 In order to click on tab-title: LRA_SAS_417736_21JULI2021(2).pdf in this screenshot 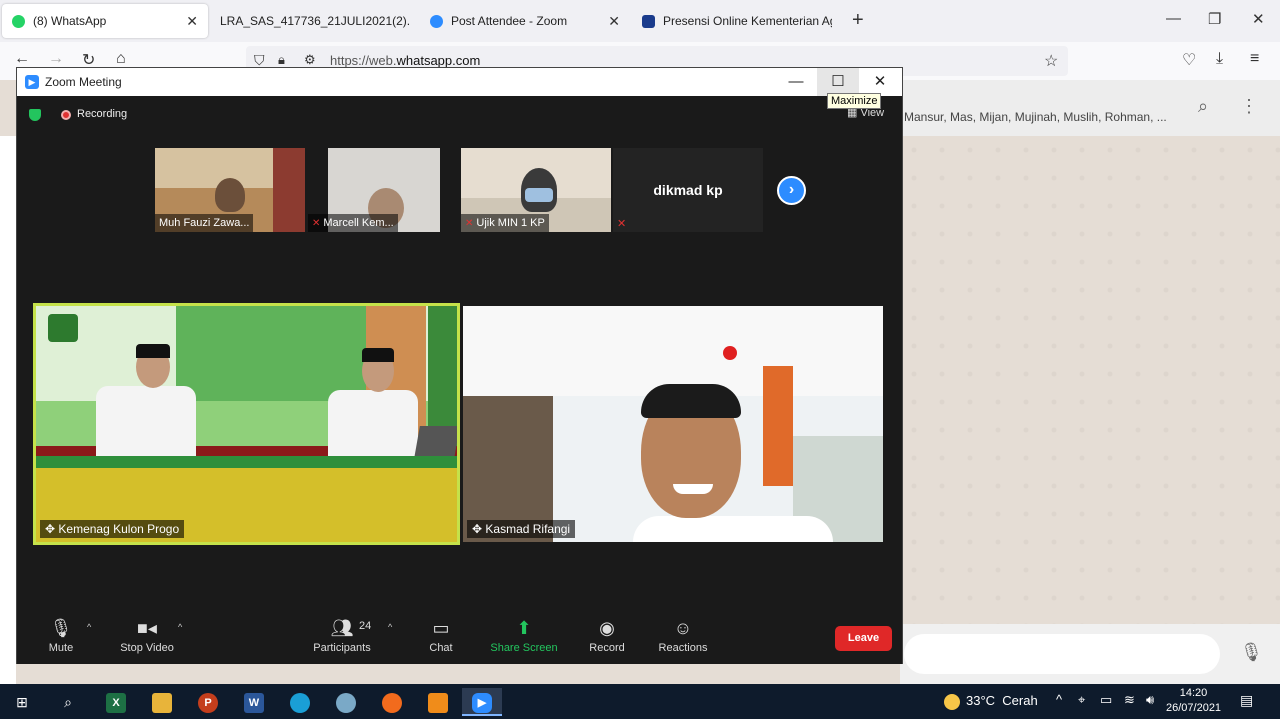, I will do `click(315, 21)`.